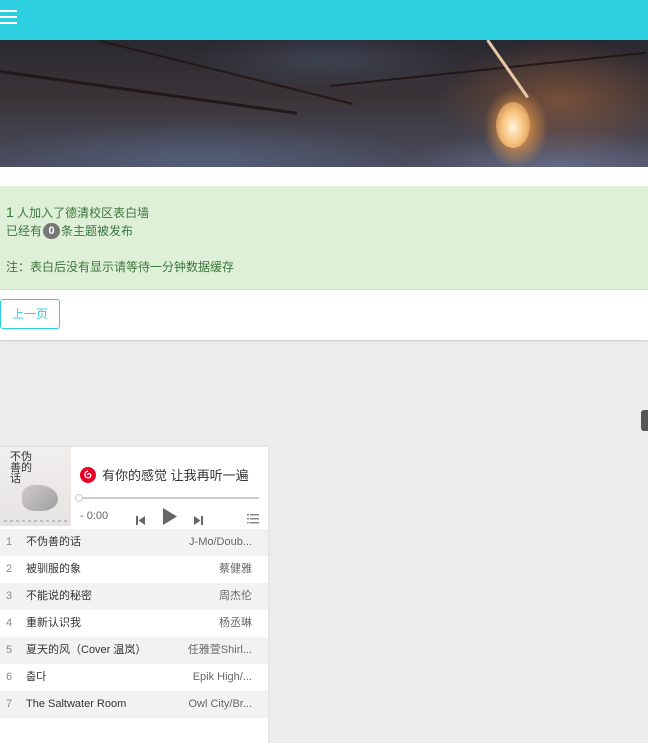 This screenshot has height=743, width=648. What do you see at coordinates (94, 516) in the screenshot?
I see `play-time: - 0:00` at bounding box center [94, 516].